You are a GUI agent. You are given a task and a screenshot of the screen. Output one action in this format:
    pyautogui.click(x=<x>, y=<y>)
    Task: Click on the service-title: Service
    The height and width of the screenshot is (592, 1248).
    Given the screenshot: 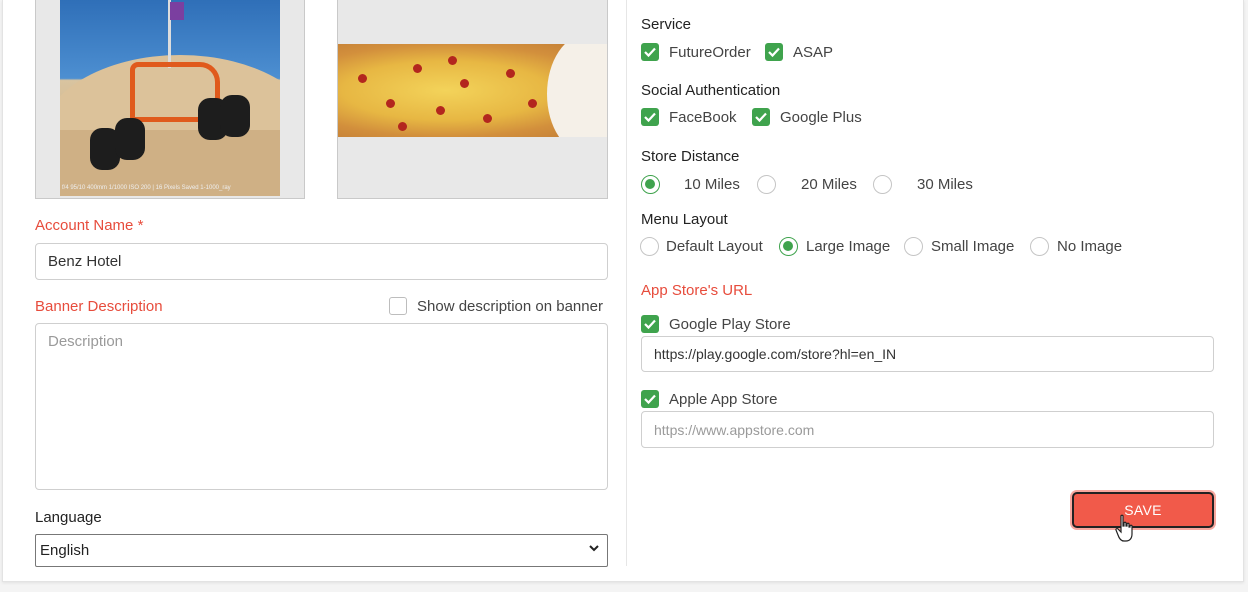 What is the action you would take?
    pyautogui.click(x=666, y=24)
    